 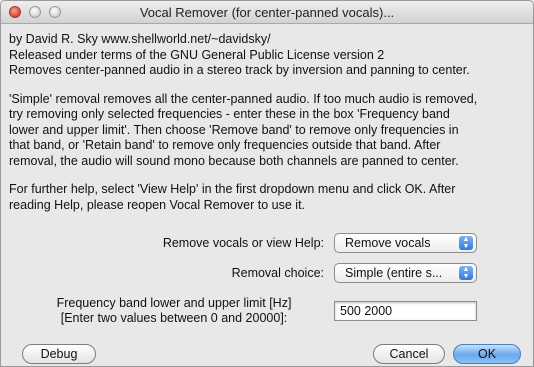 I want to click on action-dropdown-value: Remove vocals, so click(x=388, y=243).